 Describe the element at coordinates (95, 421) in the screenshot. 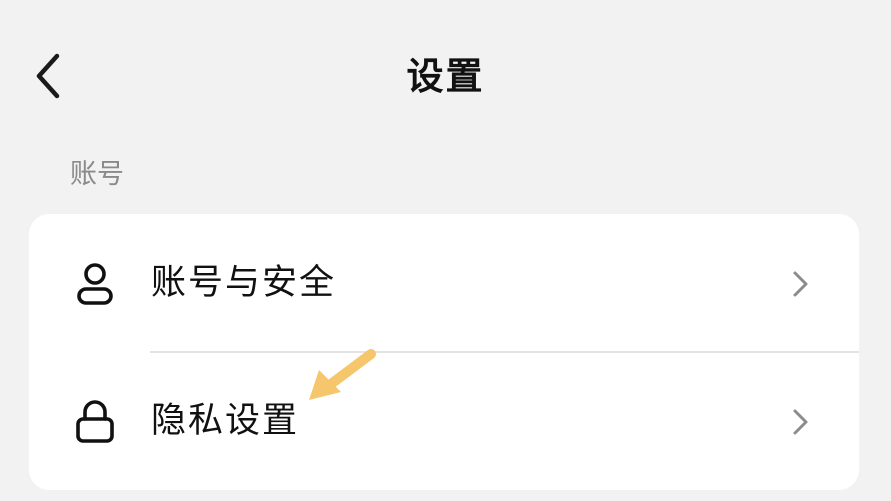

I see `lock-icon` at that location.